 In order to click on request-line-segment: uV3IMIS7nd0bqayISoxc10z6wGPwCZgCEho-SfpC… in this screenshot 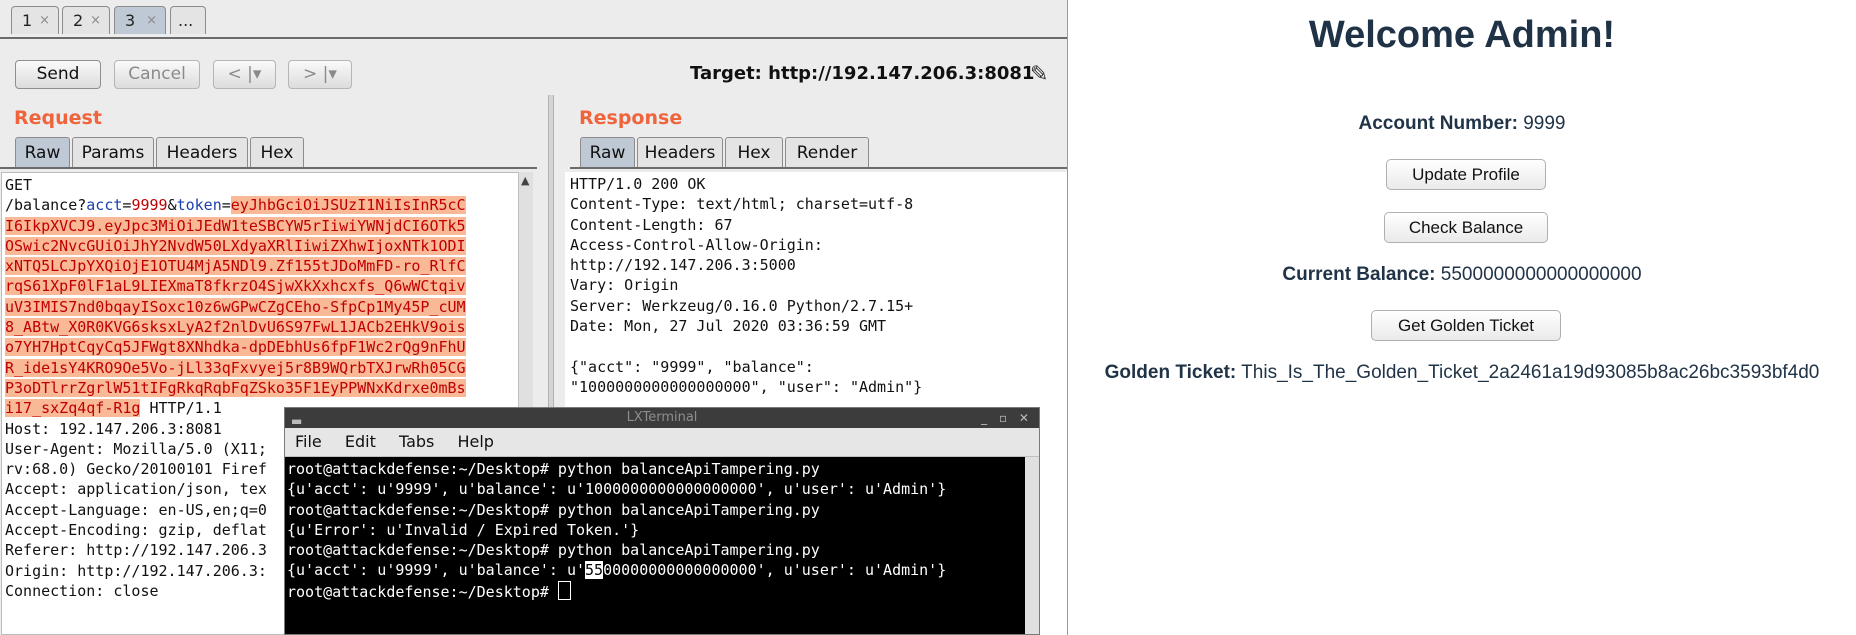, I will do `click(235, 306)`.